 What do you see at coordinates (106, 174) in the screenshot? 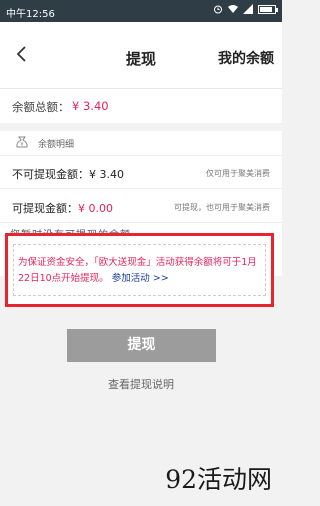
I see `non-withdrawable-amount: ¥ 3.40` at bounding box center [106, 174].